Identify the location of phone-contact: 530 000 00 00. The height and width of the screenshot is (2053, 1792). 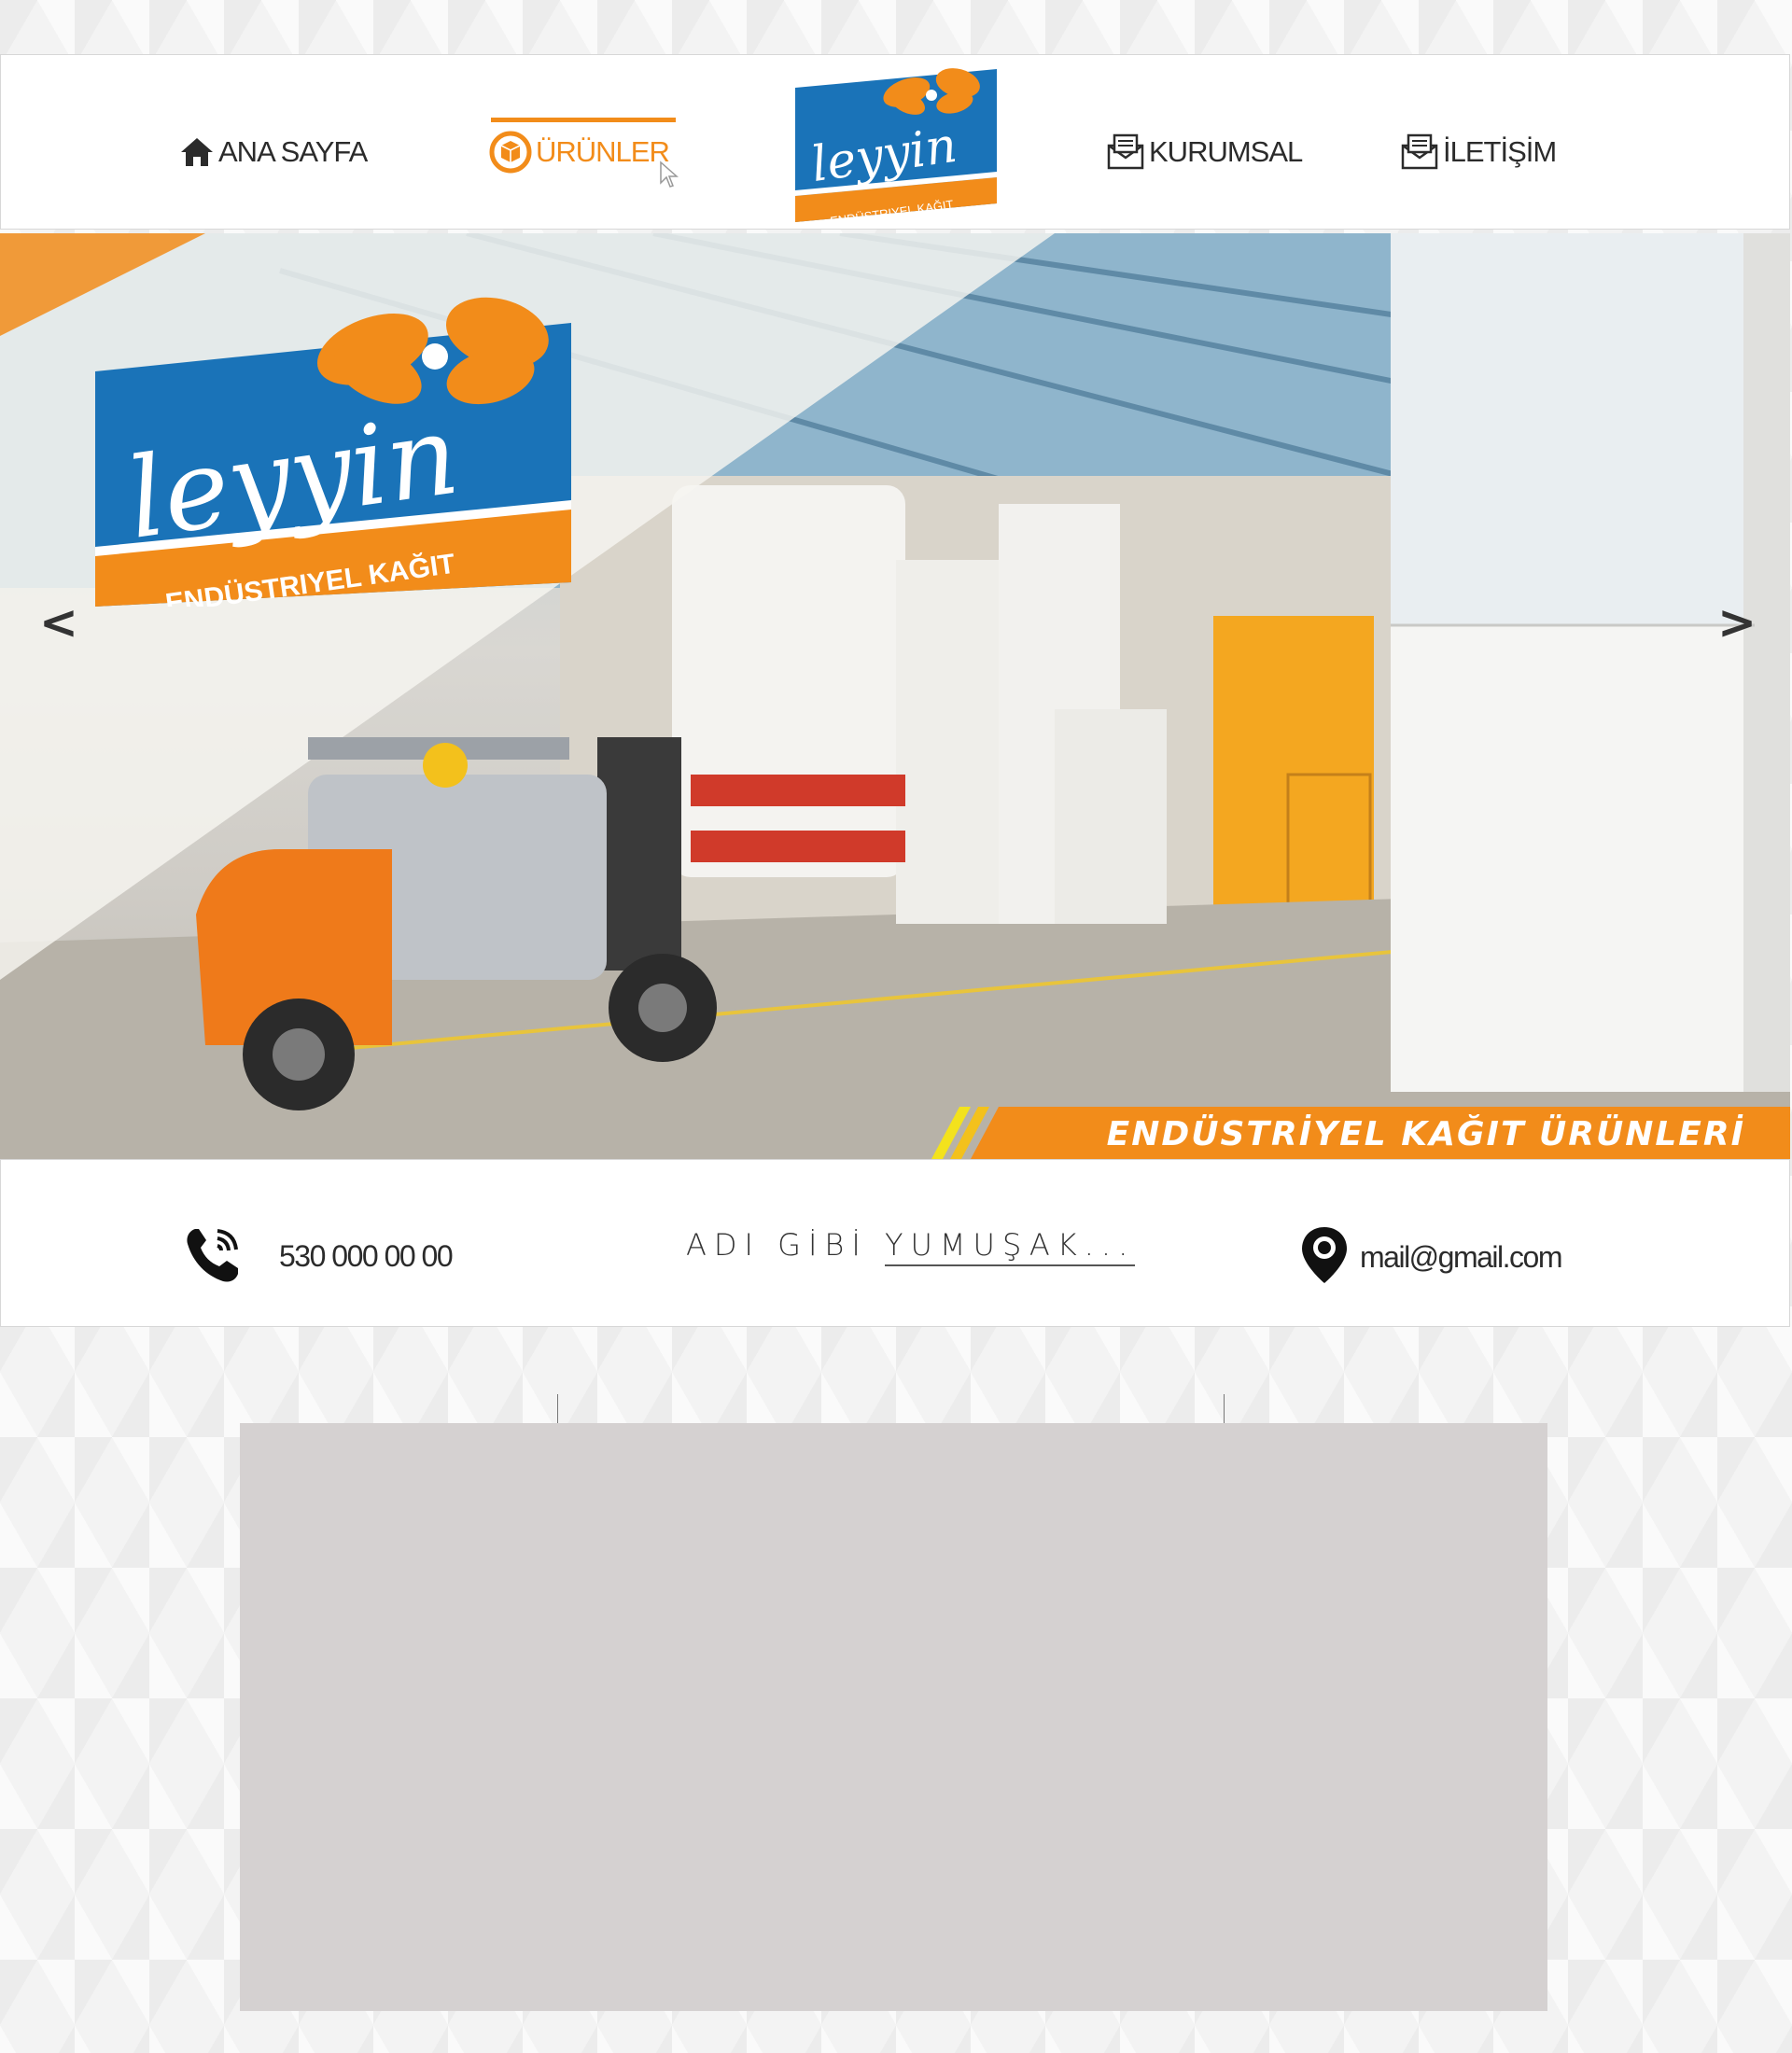
(318, 1256).